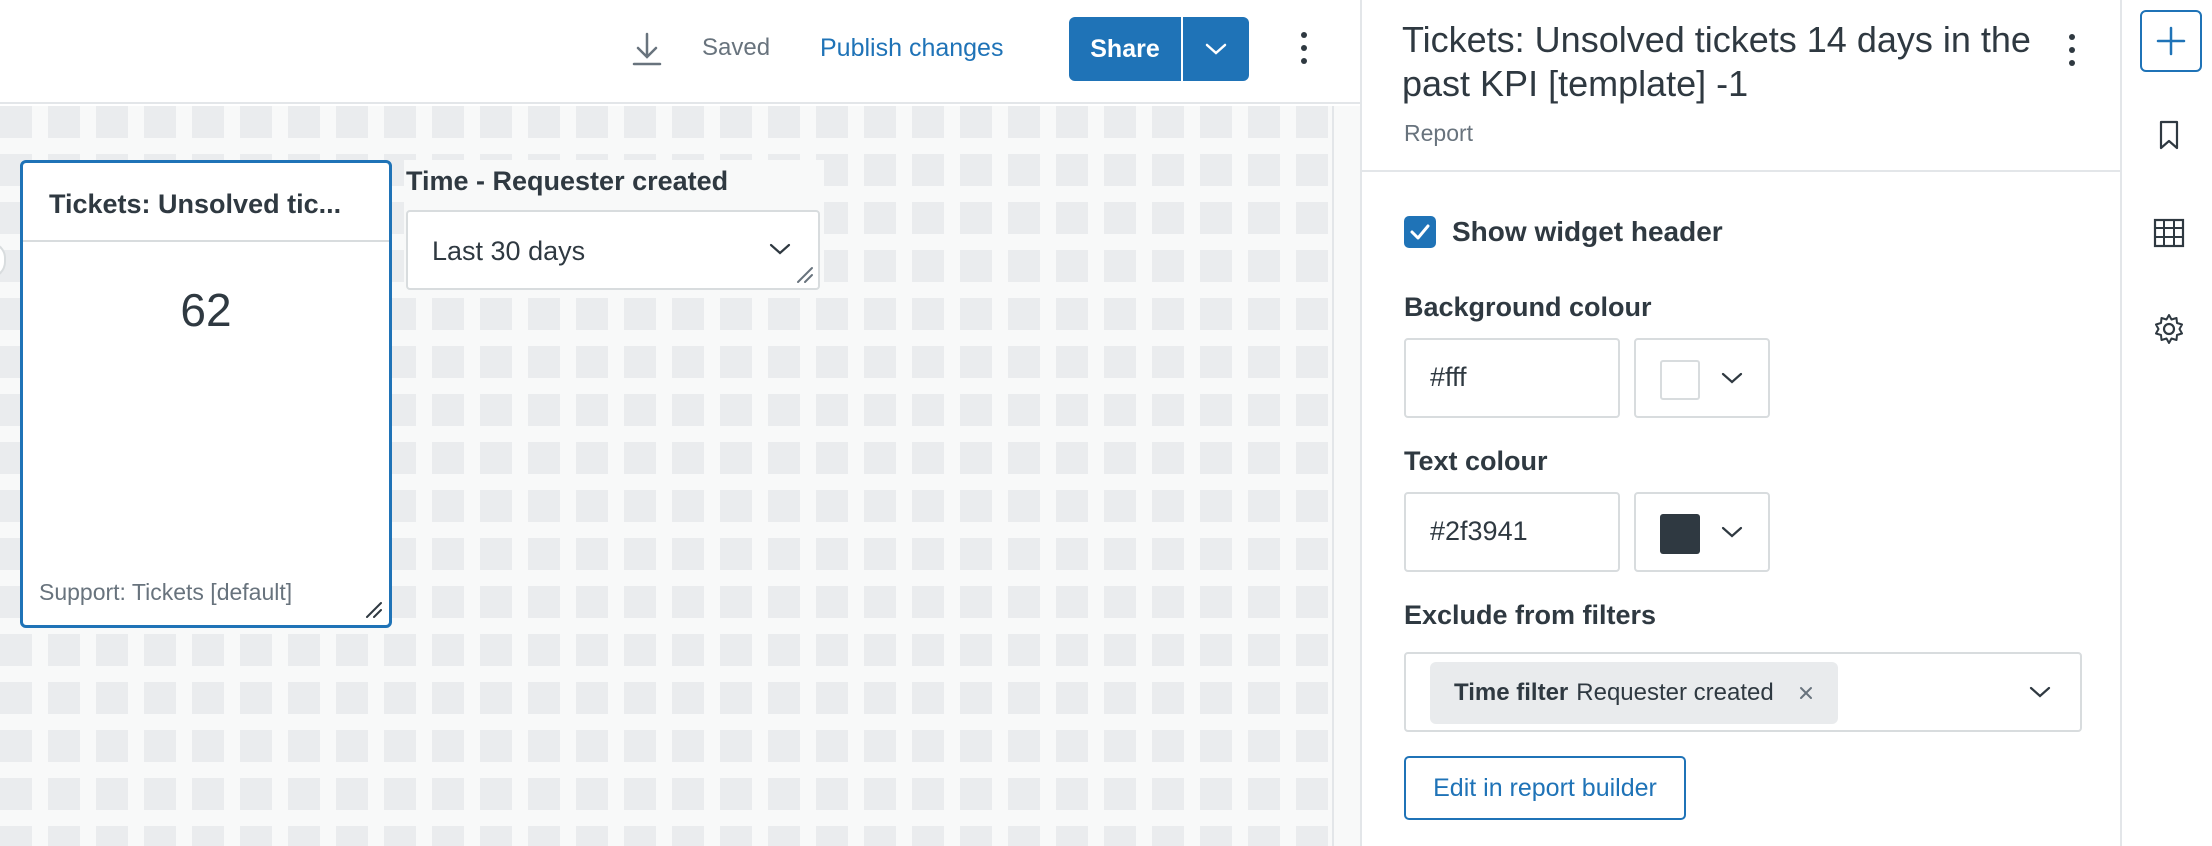 Image resolution: width=2212 pixels, height=846 pixels. I want to click on right-rail, so click(2166, 423).